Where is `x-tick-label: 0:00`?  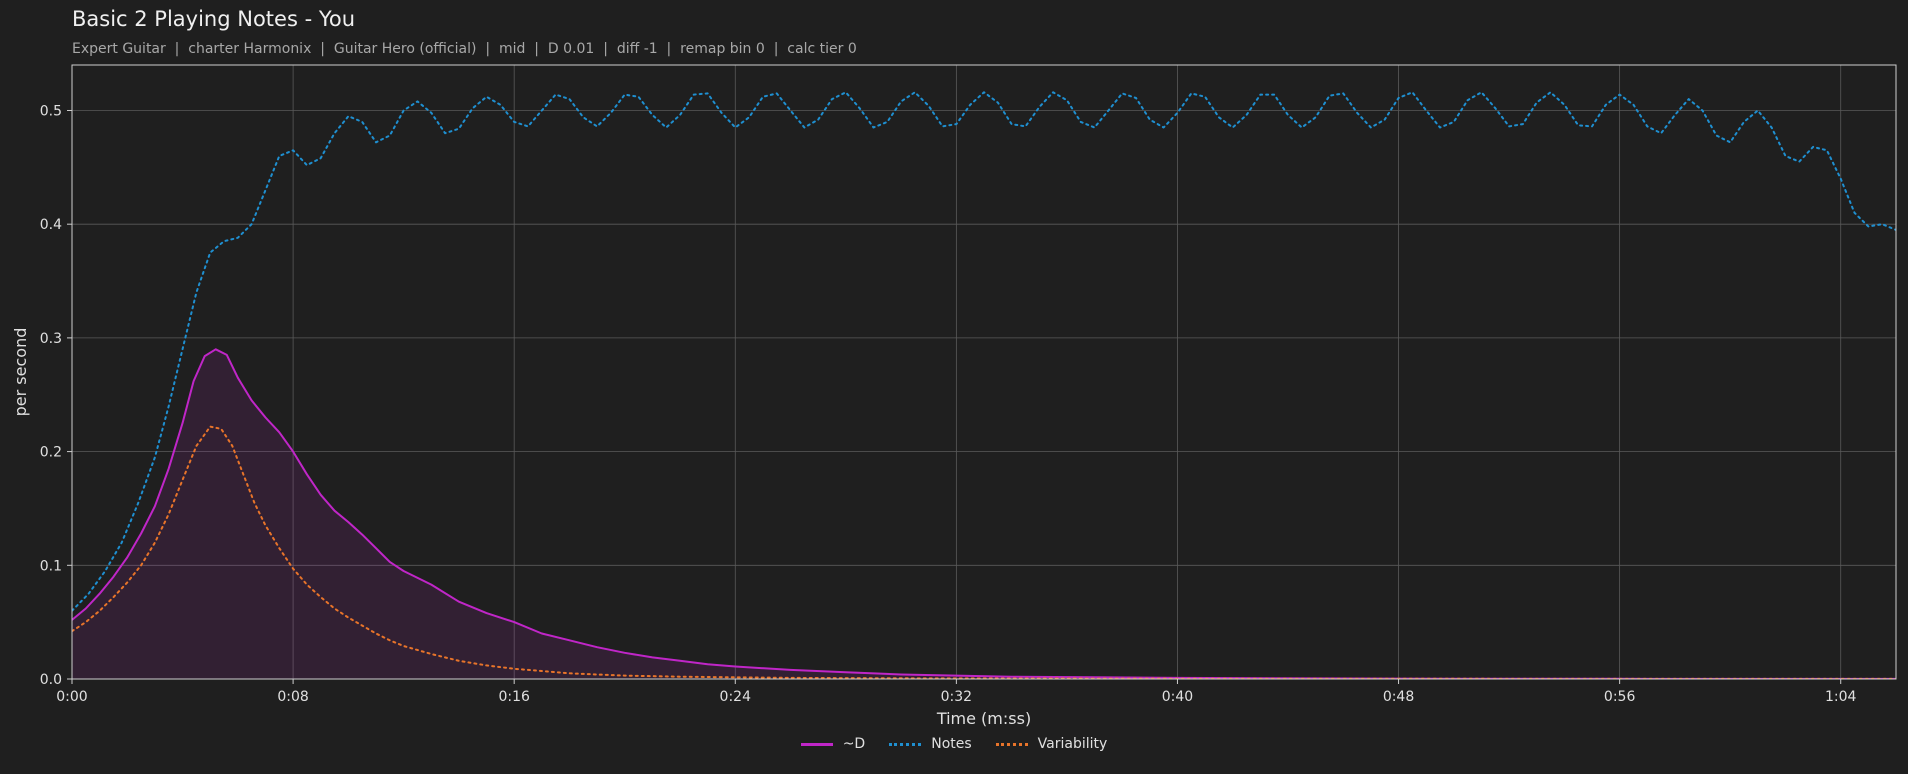 x-tick-label: 0:00 is located at coordinates (71, 697).